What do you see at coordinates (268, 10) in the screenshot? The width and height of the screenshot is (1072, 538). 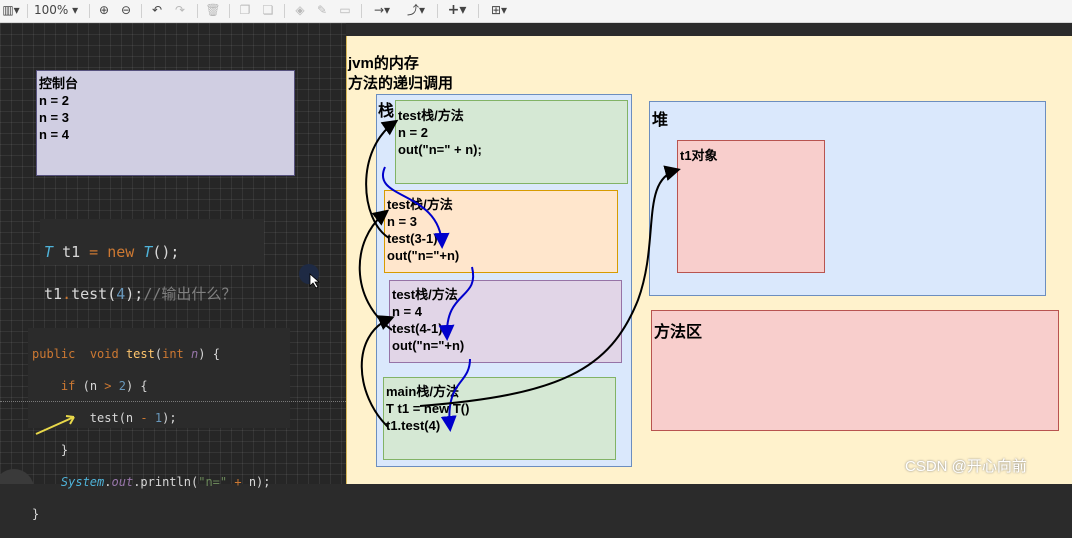 I see `to-back-icon: ❏` at bounding box center [268, 10].